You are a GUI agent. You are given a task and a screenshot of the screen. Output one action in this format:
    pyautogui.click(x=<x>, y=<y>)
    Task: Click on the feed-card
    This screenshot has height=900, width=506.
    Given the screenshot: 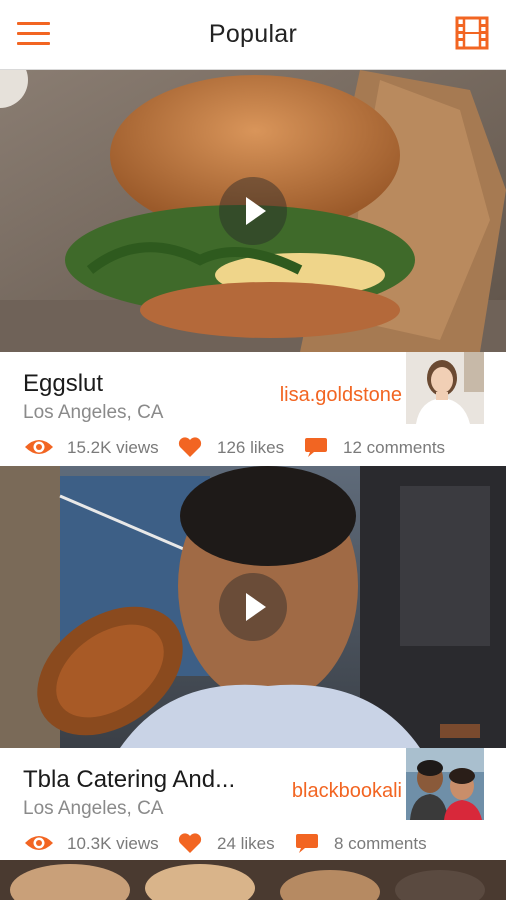 What is the action you would take?
    pyautogui.click(x=253, y=880)
    